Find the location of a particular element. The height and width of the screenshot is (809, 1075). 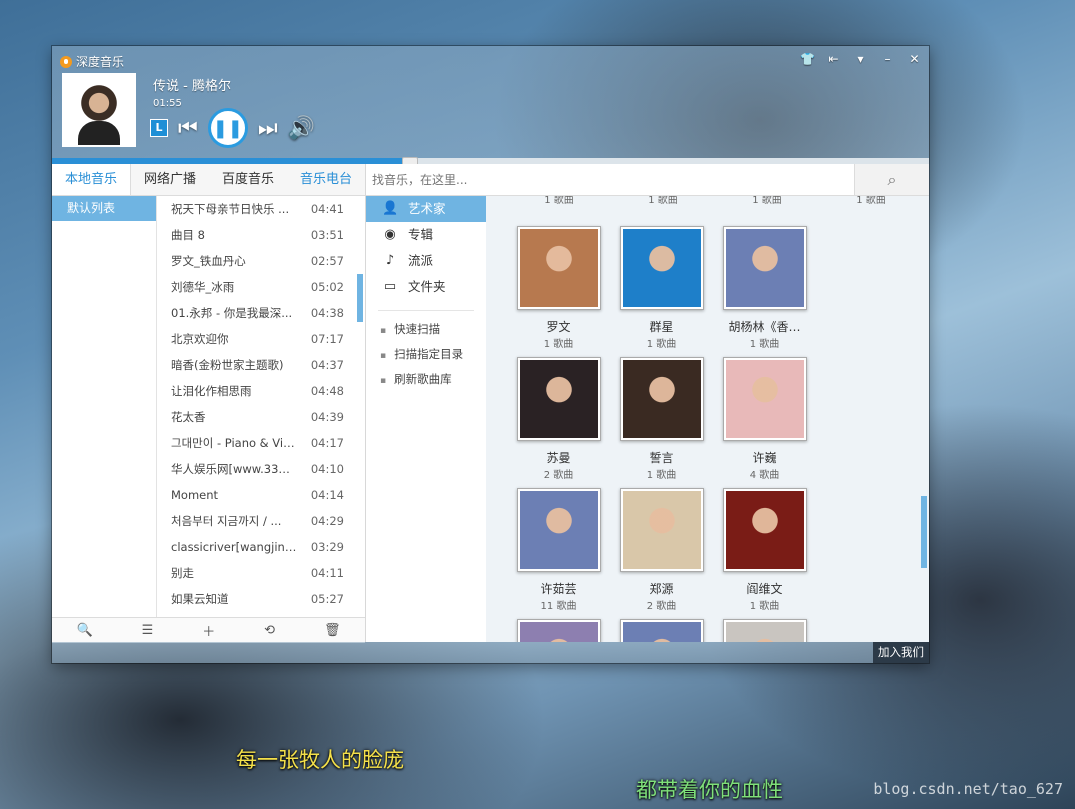

artist-grid-scrollbar is located at coordinates (924, 532).